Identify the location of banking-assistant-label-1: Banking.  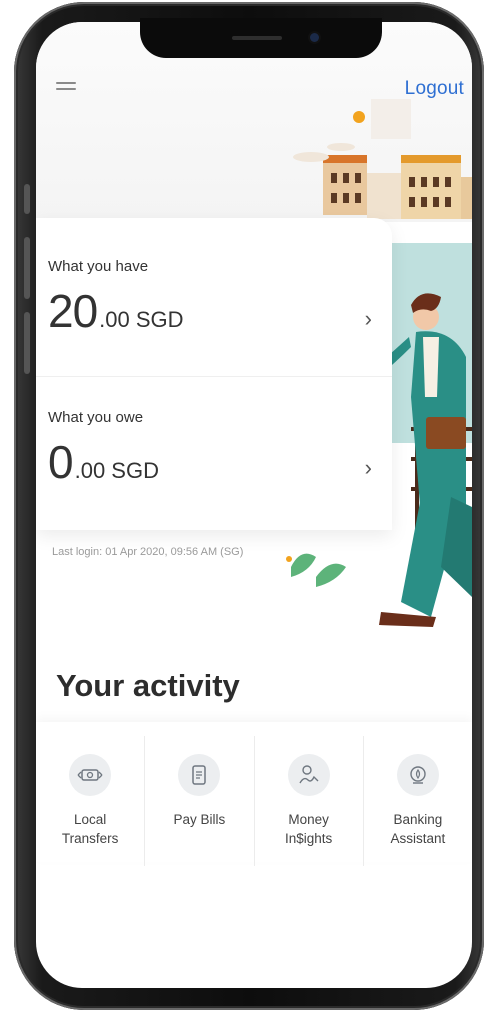
(418, 819).